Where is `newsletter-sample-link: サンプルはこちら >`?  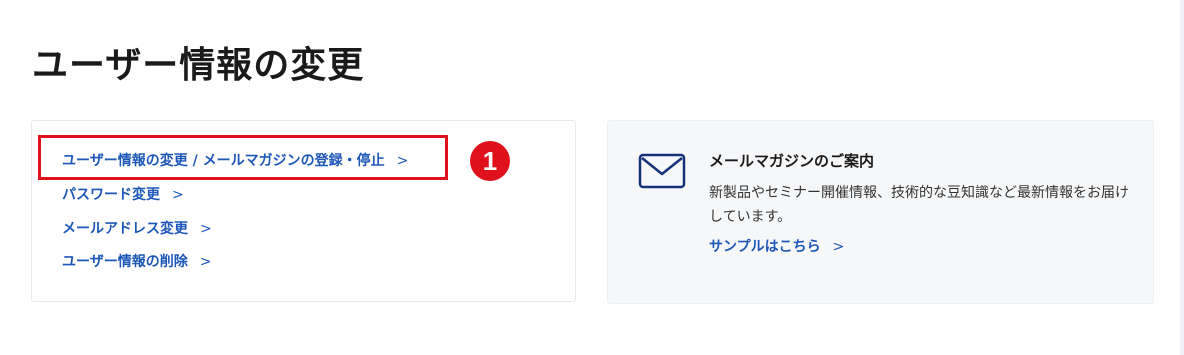 newsletter-sample-link: サンプルはこちら > is located at coordinates (776, 247).